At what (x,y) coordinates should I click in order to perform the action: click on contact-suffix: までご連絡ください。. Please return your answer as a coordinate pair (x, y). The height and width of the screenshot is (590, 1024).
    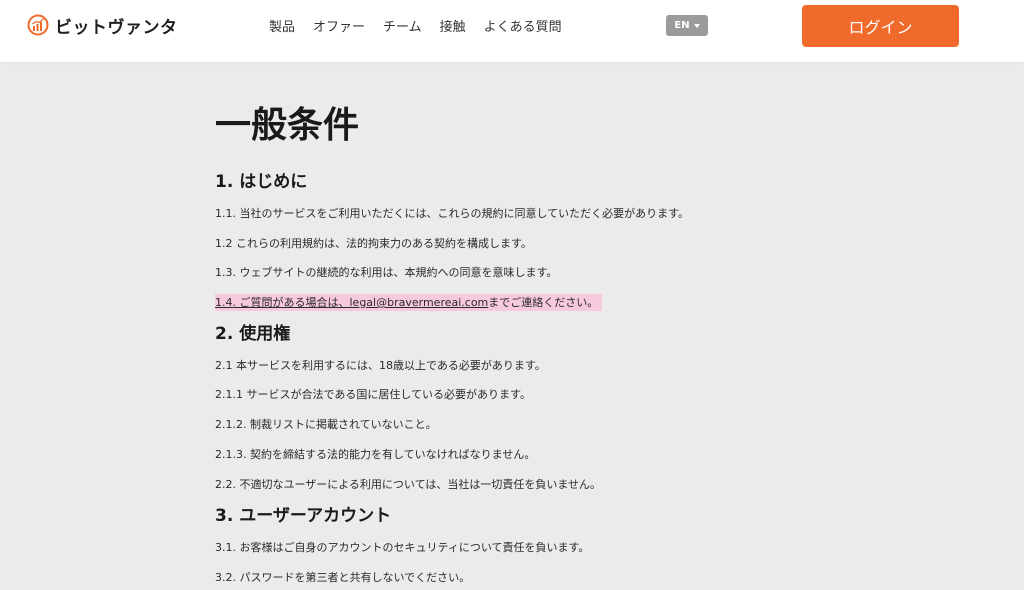
    Looking at the image, I should click on (543, 302).